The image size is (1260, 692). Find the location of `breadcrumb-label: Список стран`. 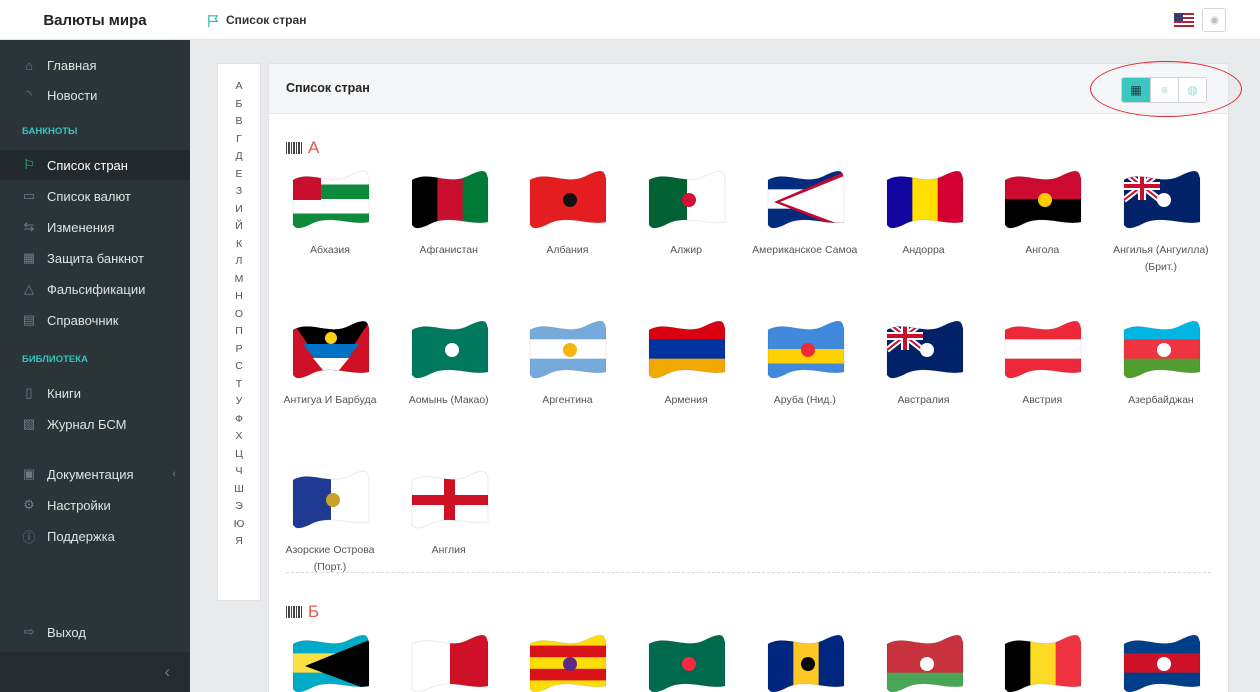

breadcrumb-label: Список стран is located at coordinates (266, 20).